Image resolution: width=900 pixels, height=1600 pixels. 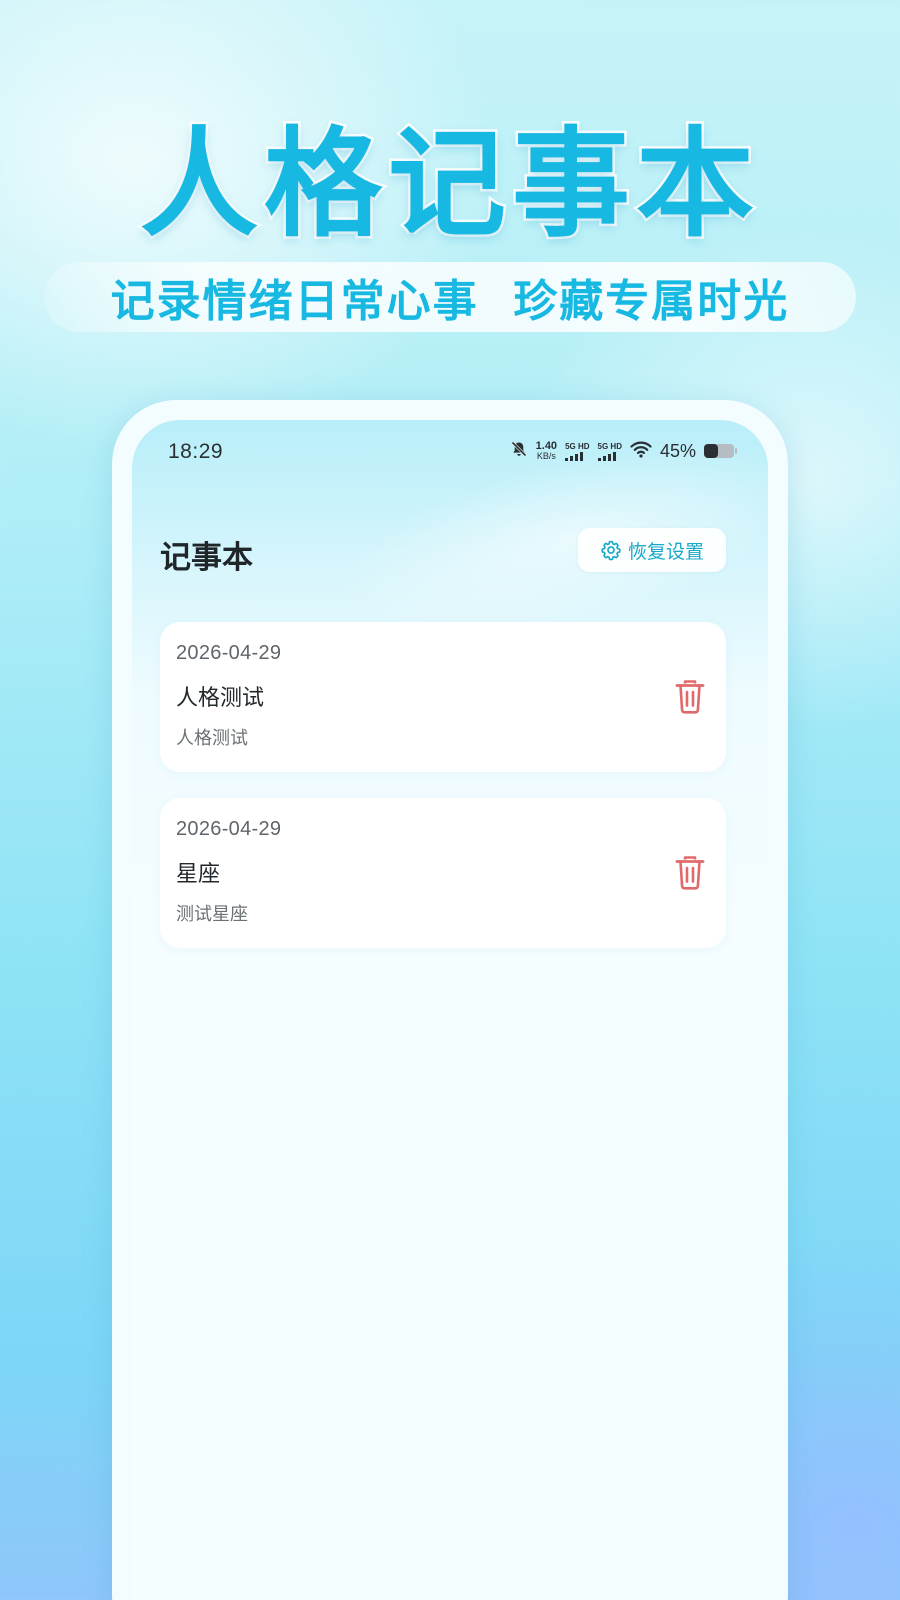 What do you see at coordinates (519, 451) in the screenshot?
I see `bell-muted-icon` at bounding box center [519, 451].